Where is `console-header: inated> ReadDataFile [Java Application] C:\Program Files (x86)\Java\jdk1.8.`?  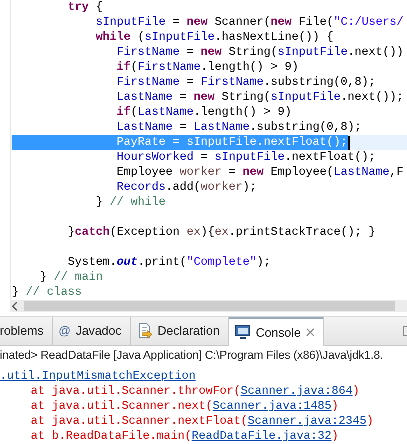 console-header: inated> ReadDataFile [Java Application] C:\Program Files (x86)\Java\jdk1.8. is located at coordinates (192, 356).